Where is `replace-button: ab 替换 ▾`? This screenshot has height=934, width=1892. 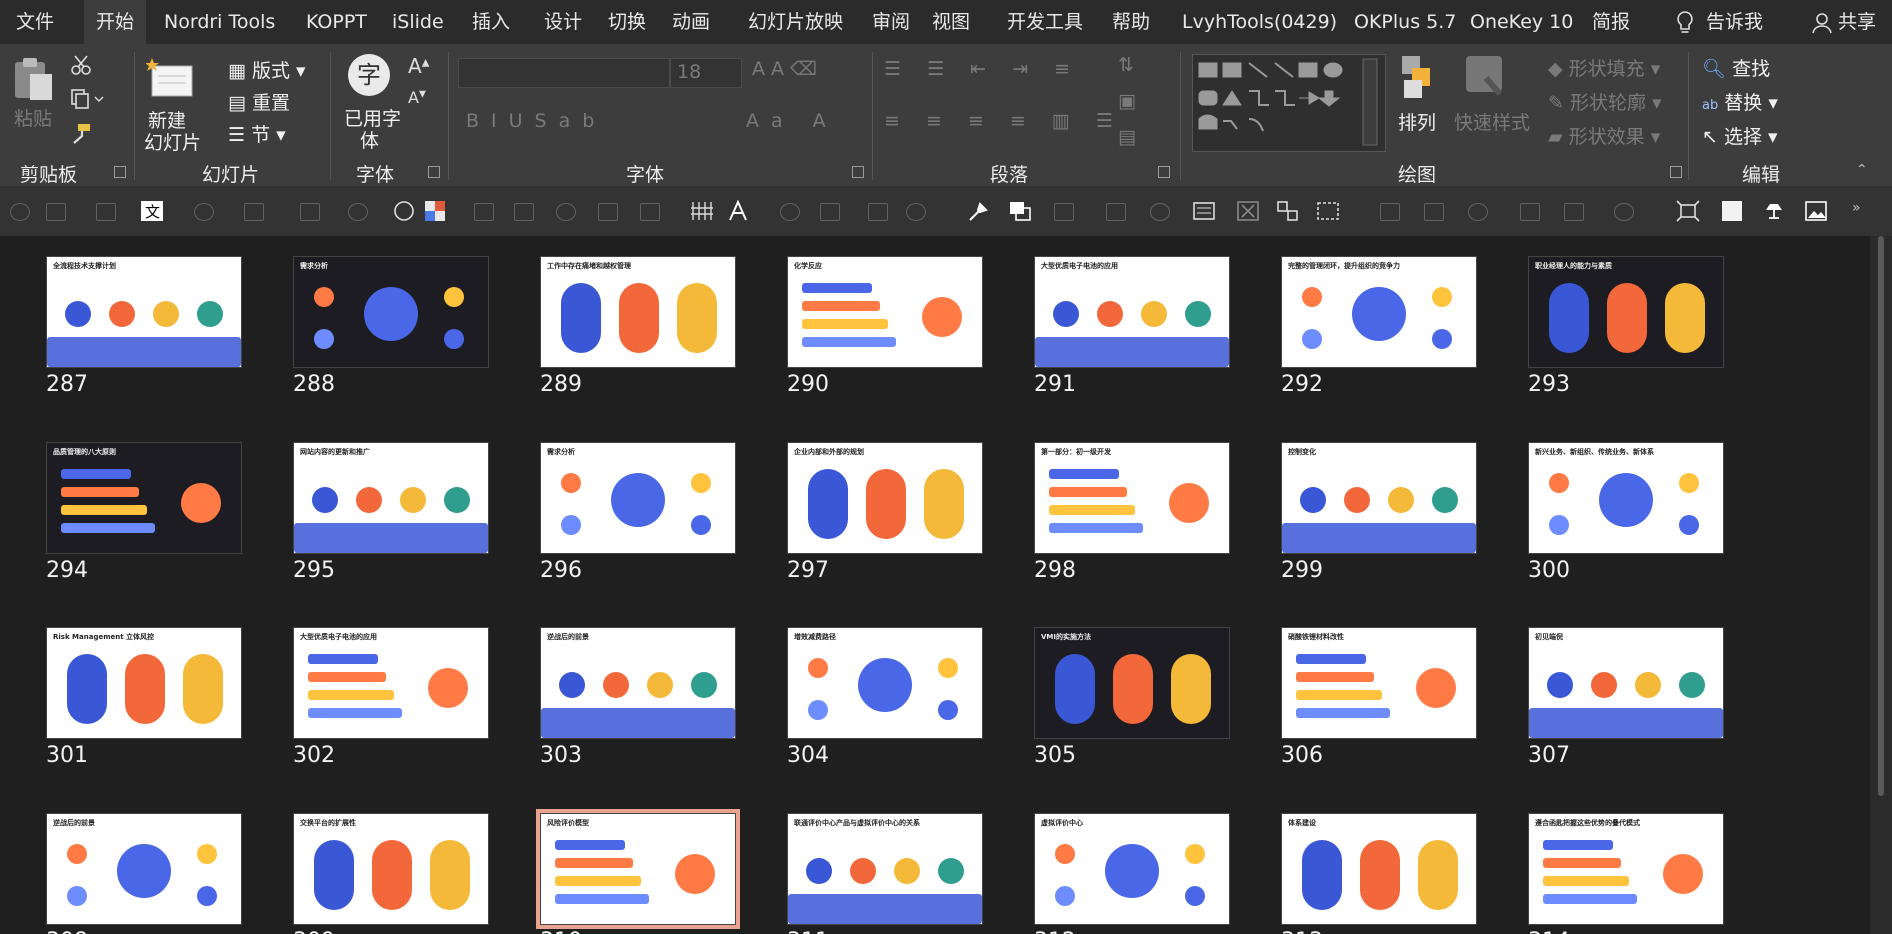
replace-button: ab 替换 ▾ is located at coordinates (1740, 101).